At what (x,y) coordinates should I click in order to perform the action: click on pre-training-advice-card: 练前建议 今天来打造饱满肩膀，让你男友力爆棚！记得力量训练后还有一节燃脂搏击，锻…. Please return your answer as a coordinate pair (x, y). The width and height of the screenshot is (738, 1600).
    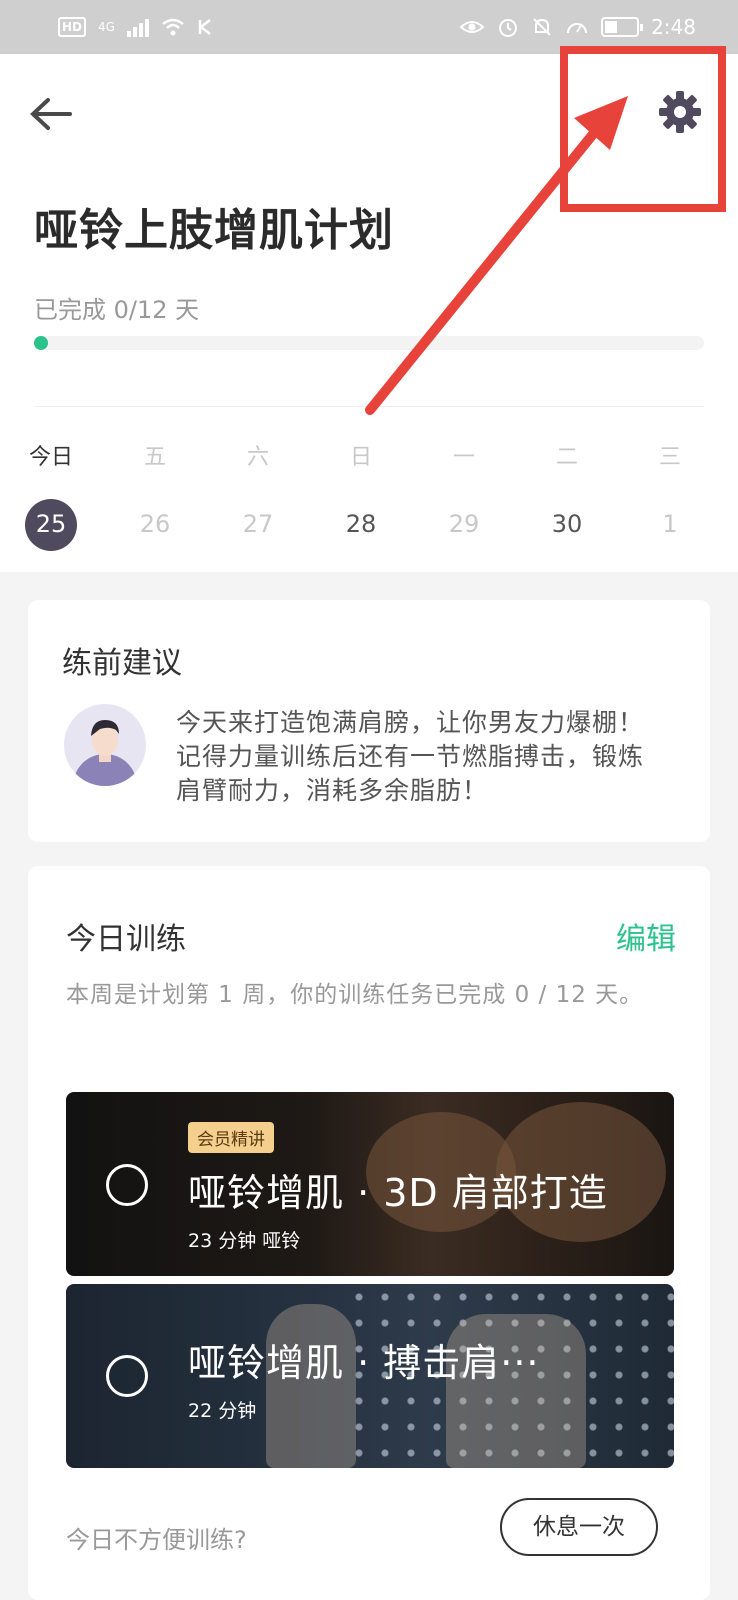
    Looking at the image, I should click on (369, 721).